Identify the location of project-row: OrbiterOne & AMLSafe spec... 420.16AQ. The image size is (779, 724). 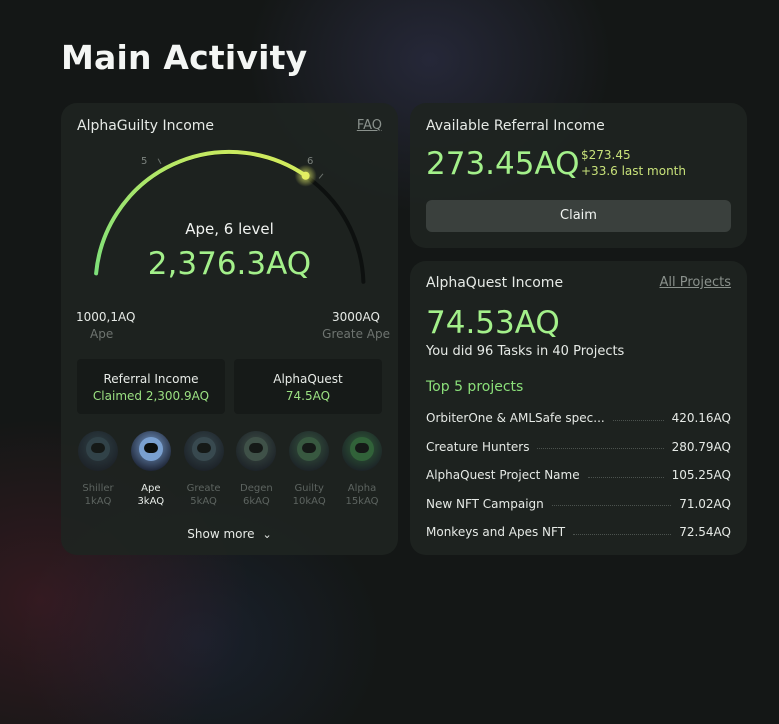
(578, 418).